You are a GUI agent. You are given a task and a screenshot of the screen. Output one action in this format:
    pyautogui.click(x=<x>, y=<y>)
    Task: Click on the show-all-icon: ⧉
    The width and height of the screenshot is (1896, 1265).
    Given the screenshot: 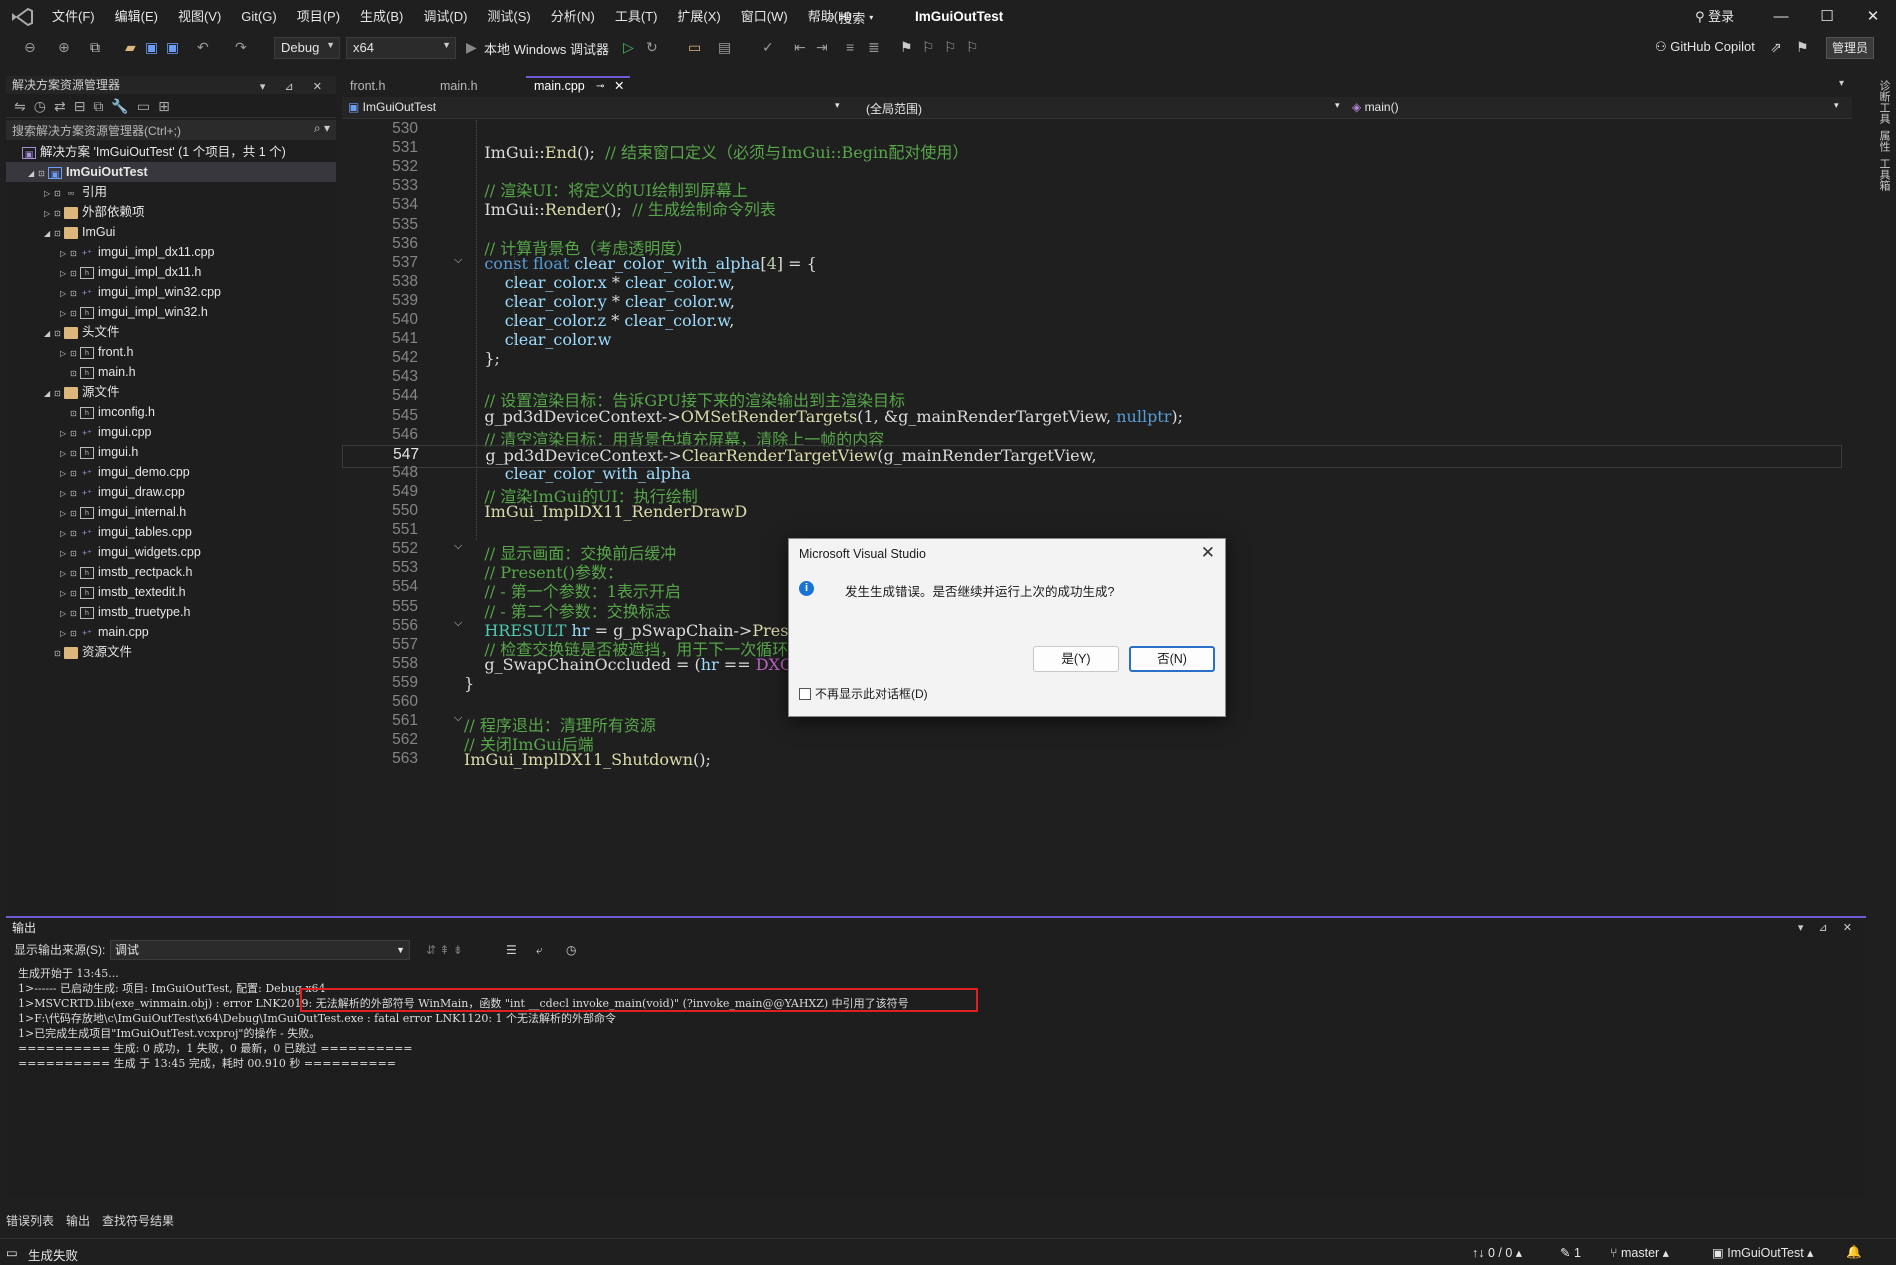 What is the action you would take?
    pyautogui.click(x=98, y=106)
    